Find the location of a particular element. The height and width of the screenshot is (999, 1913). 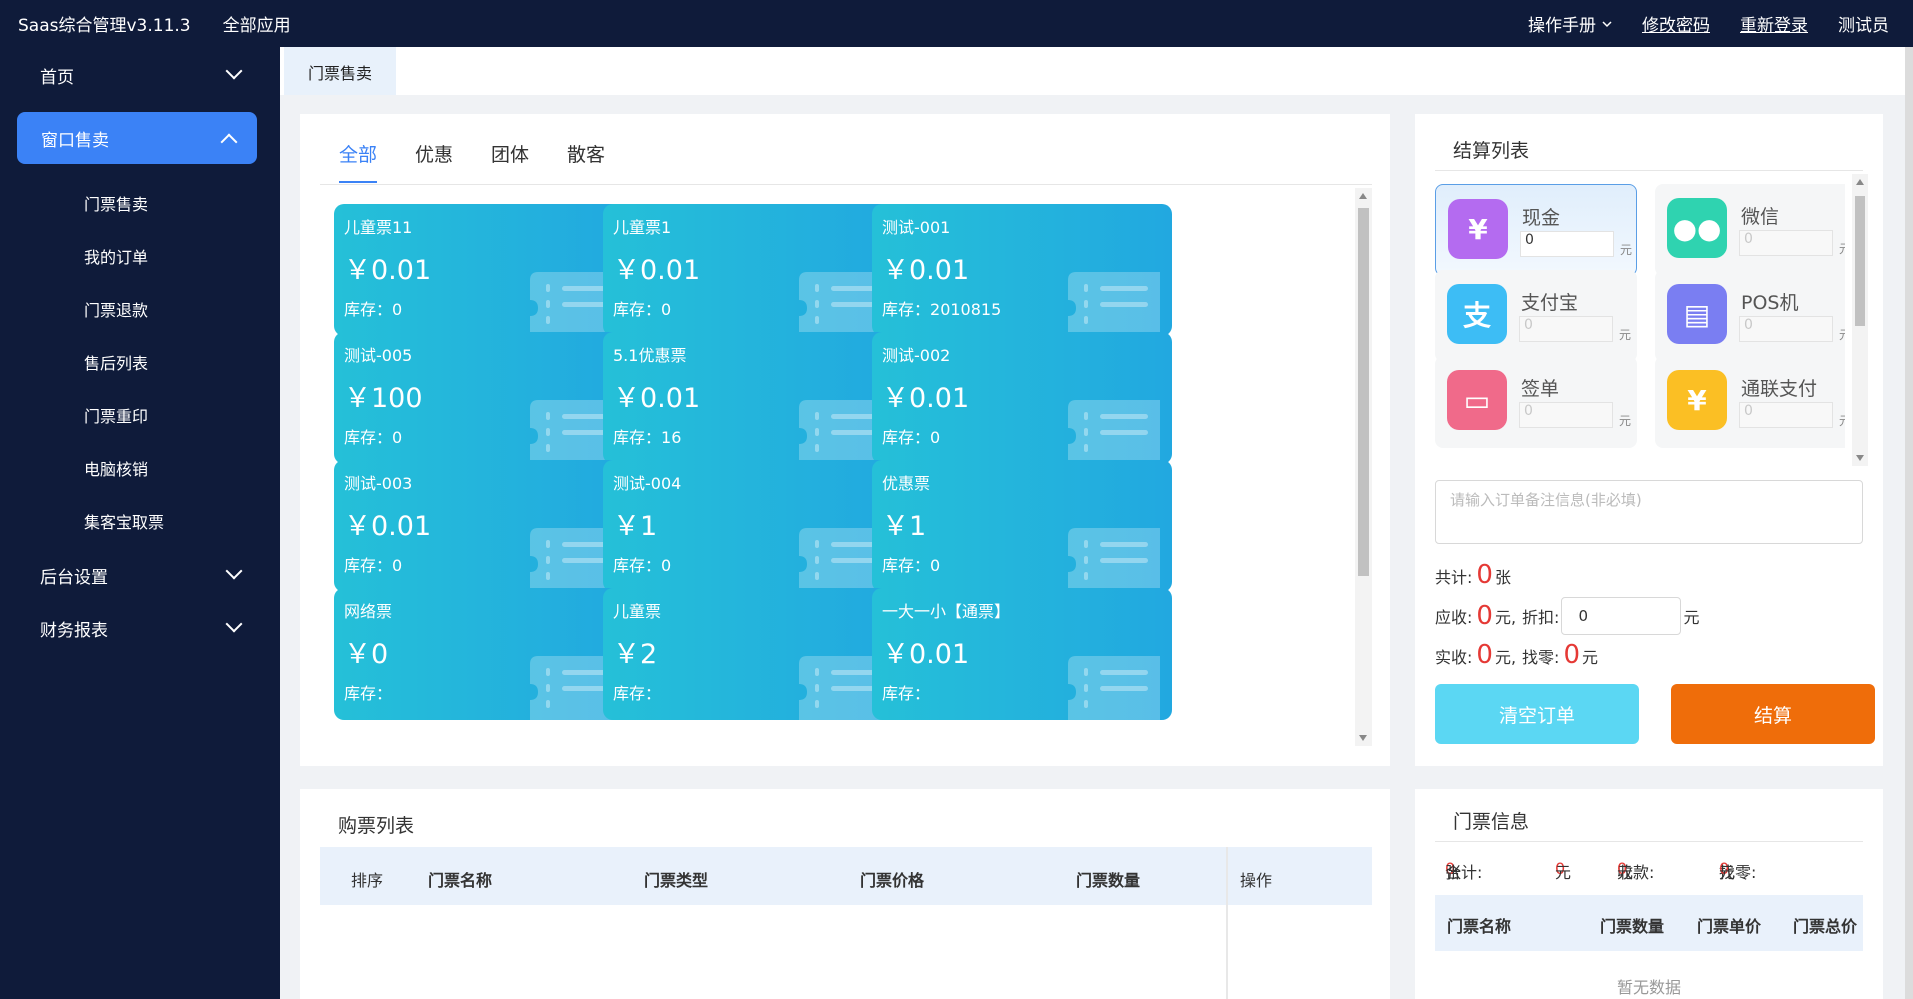

manual-label: 操作手册 is located at coordinates (1562, 26).